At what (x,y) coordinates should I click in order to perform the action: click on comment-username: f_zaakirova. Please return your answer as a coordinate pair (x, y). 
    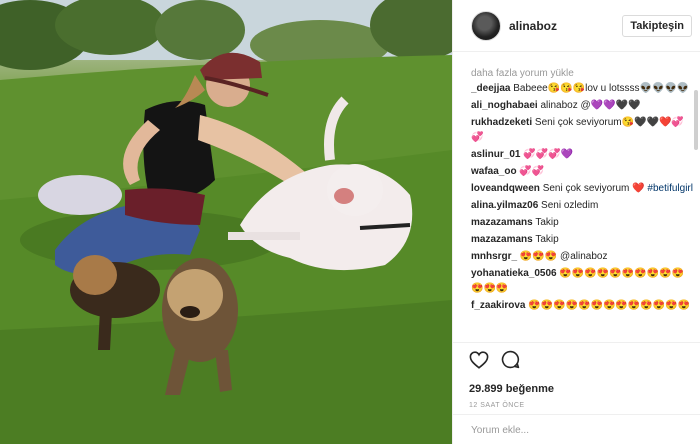
    Looking at the image, I should click on (498, 305).